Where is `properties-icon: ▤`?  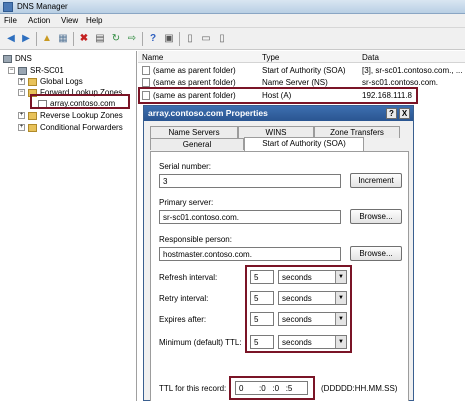
properties-icon: ▤ is located at coordinates (100, 39).